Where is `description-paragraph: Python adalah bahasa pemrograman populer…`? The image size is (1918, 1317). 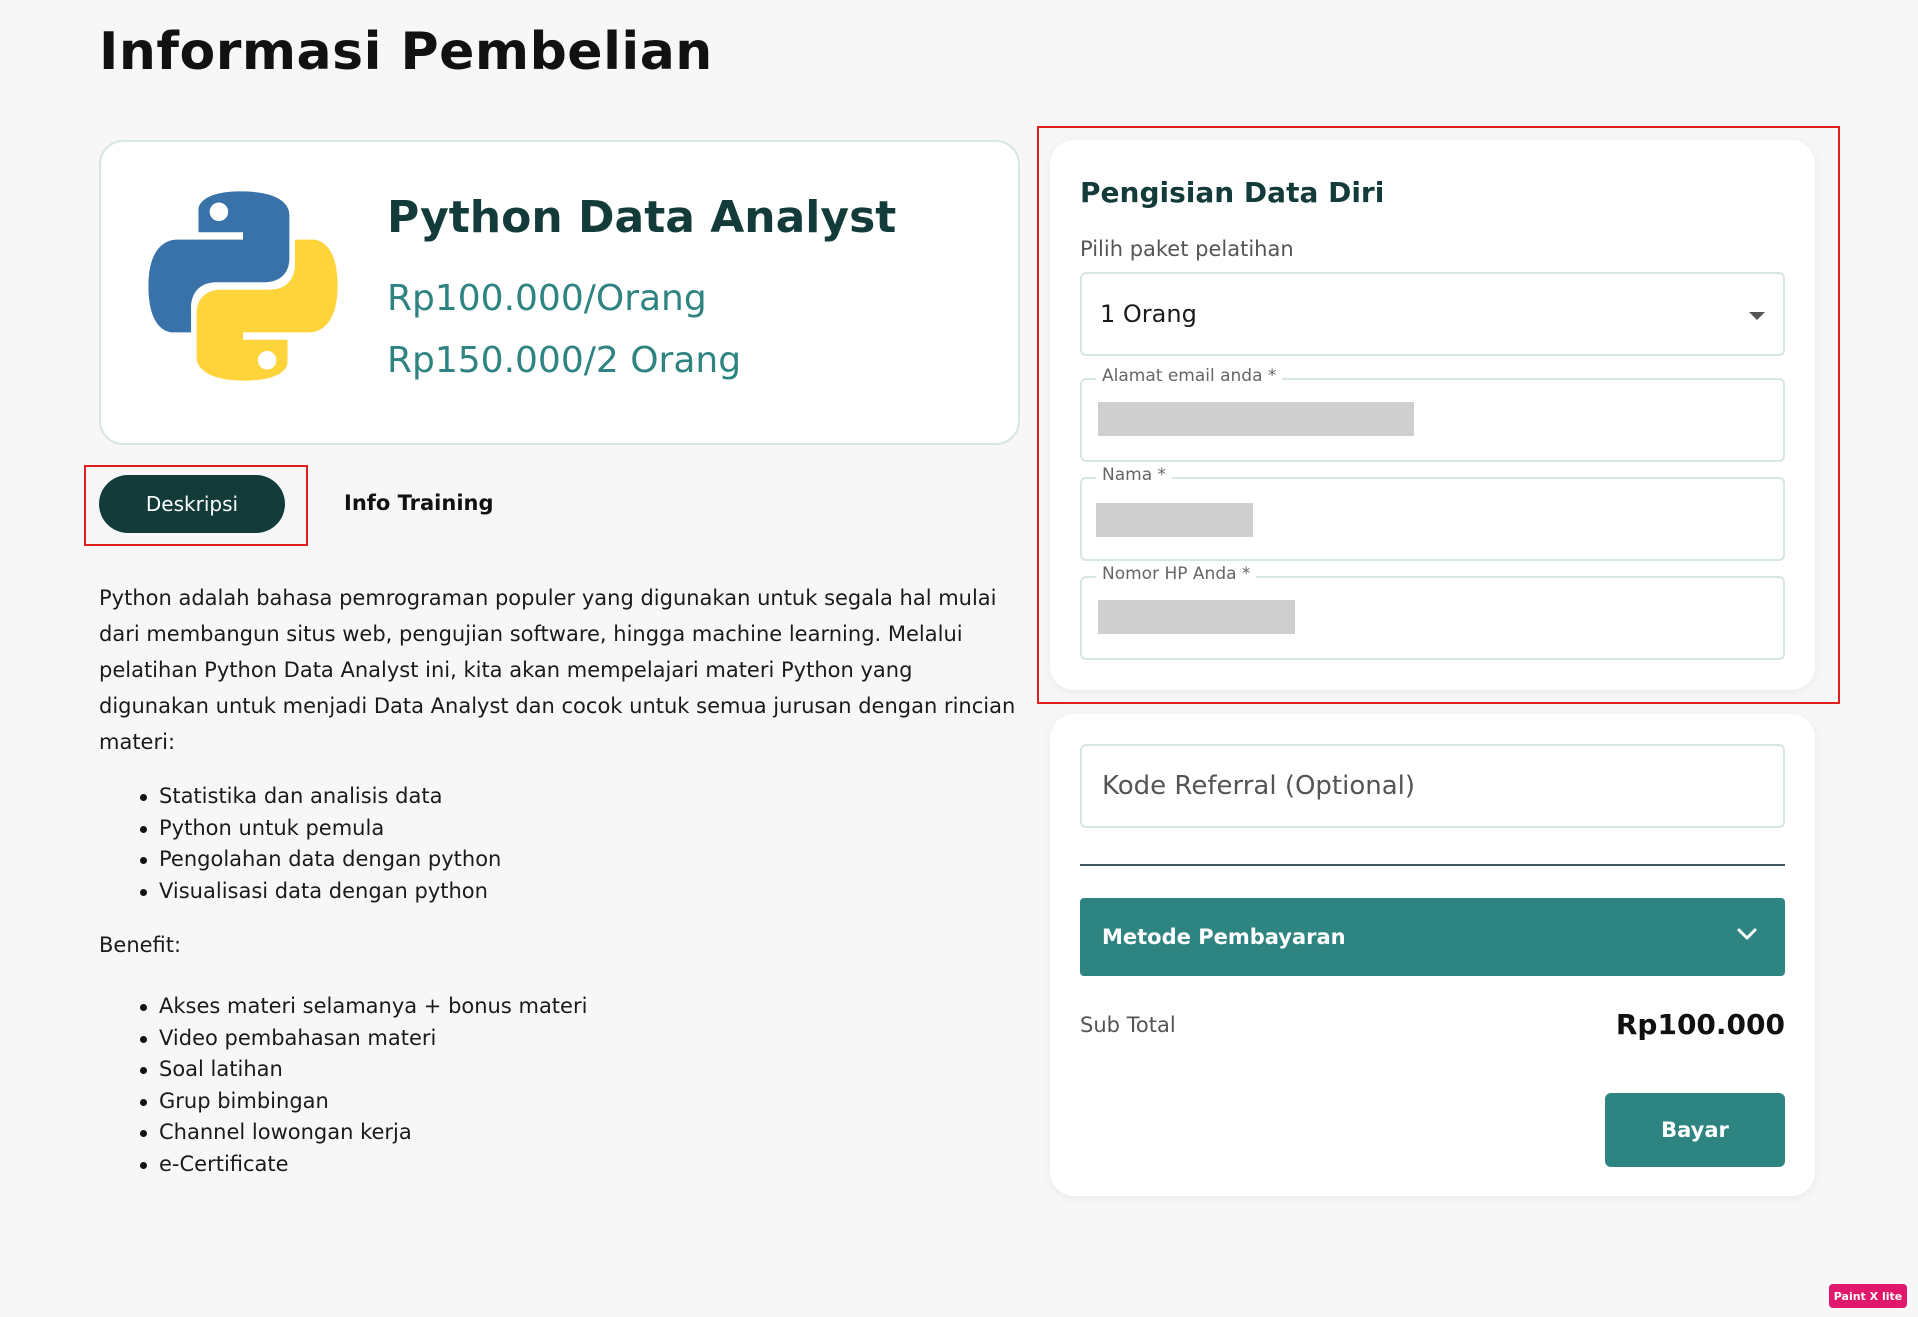 description-paragraph: Python adalah bahasa pemrograman populer… is located at coordinates (557, 670).